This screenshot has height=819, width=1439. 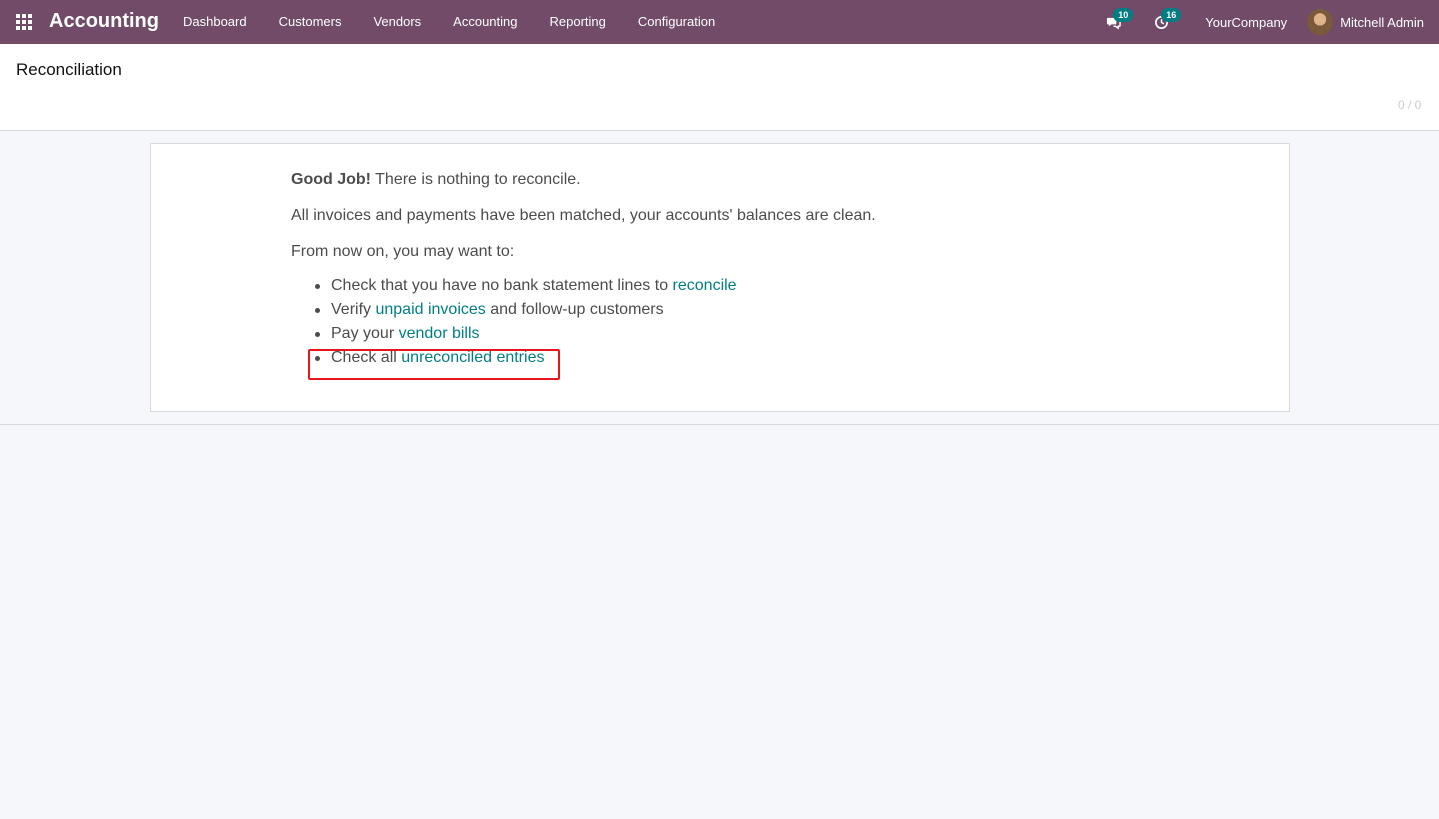 I want to click on user-name: Mitchell Admin, so click(x=1382, y=22).